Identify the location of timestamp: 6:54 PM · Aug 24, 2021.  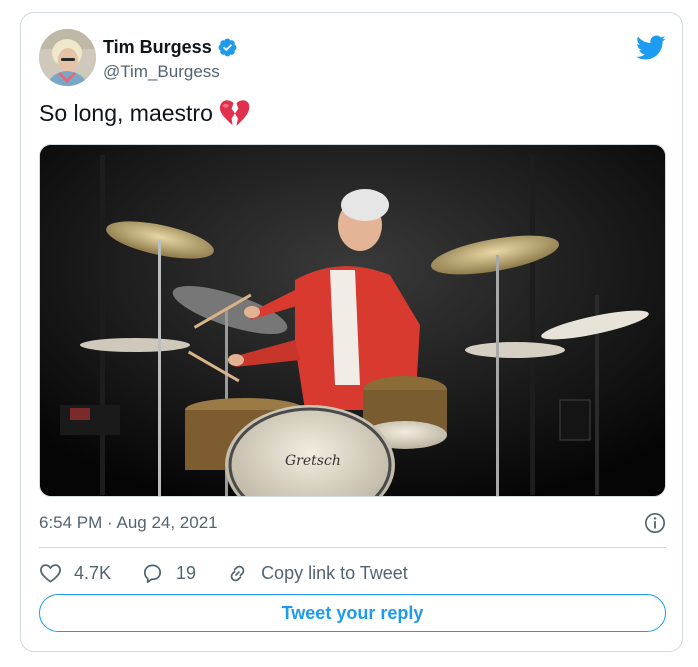
(128, 523).